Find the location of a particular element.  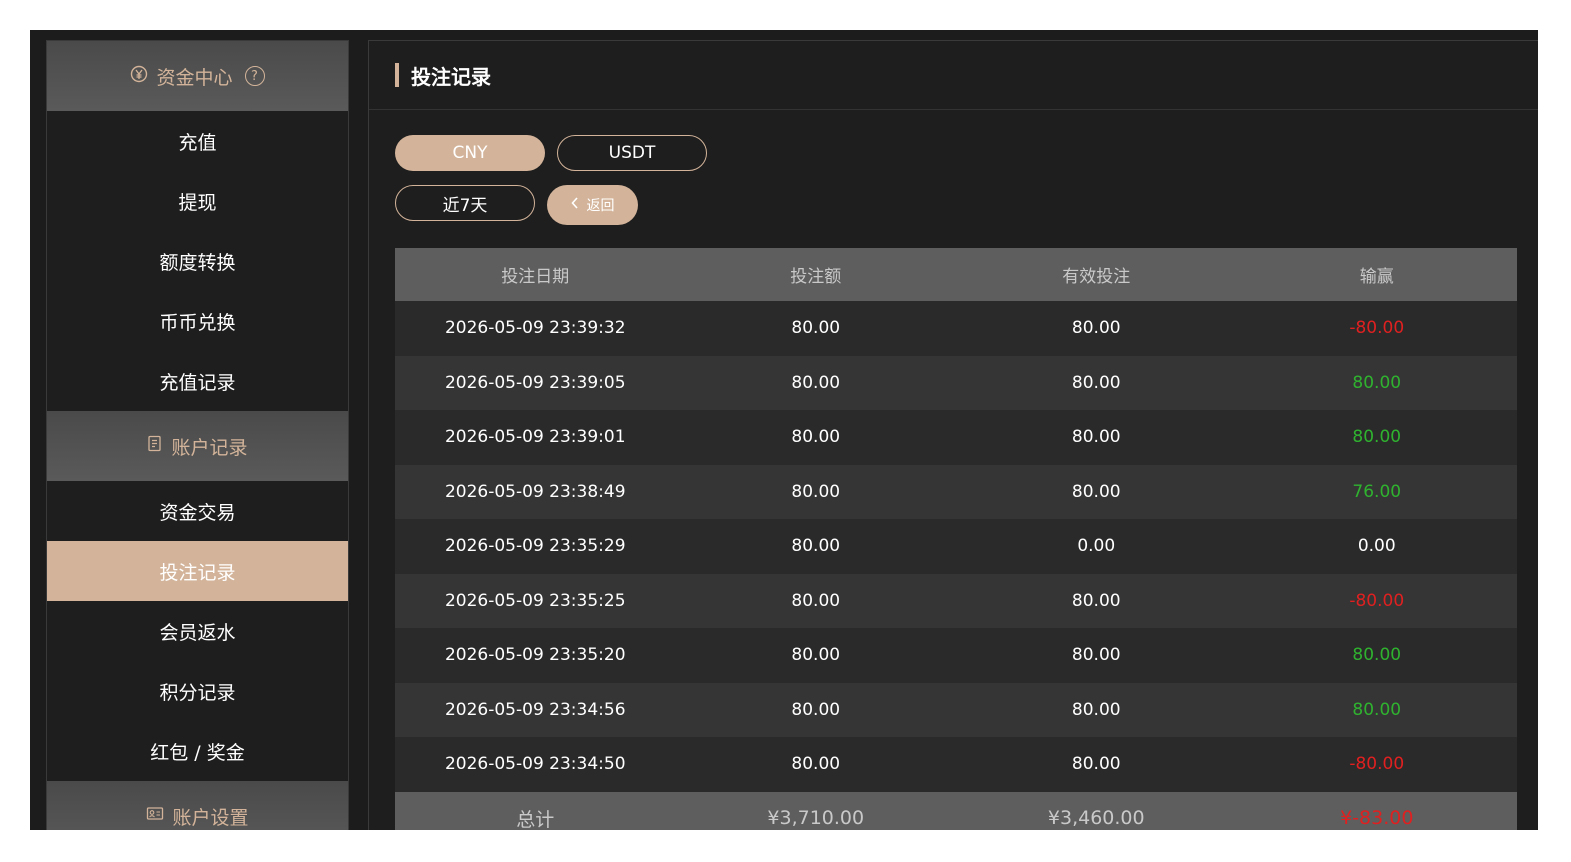

total-bet: ¥3,710.00 is located at coordinates (815, 810).